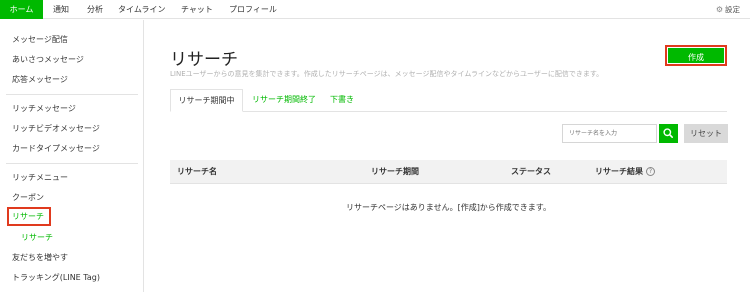 The height and width of the screenshot is (292, 750). Describe the element at coordinates (609, 133) in the screenshot. I see `search-input` at that location.